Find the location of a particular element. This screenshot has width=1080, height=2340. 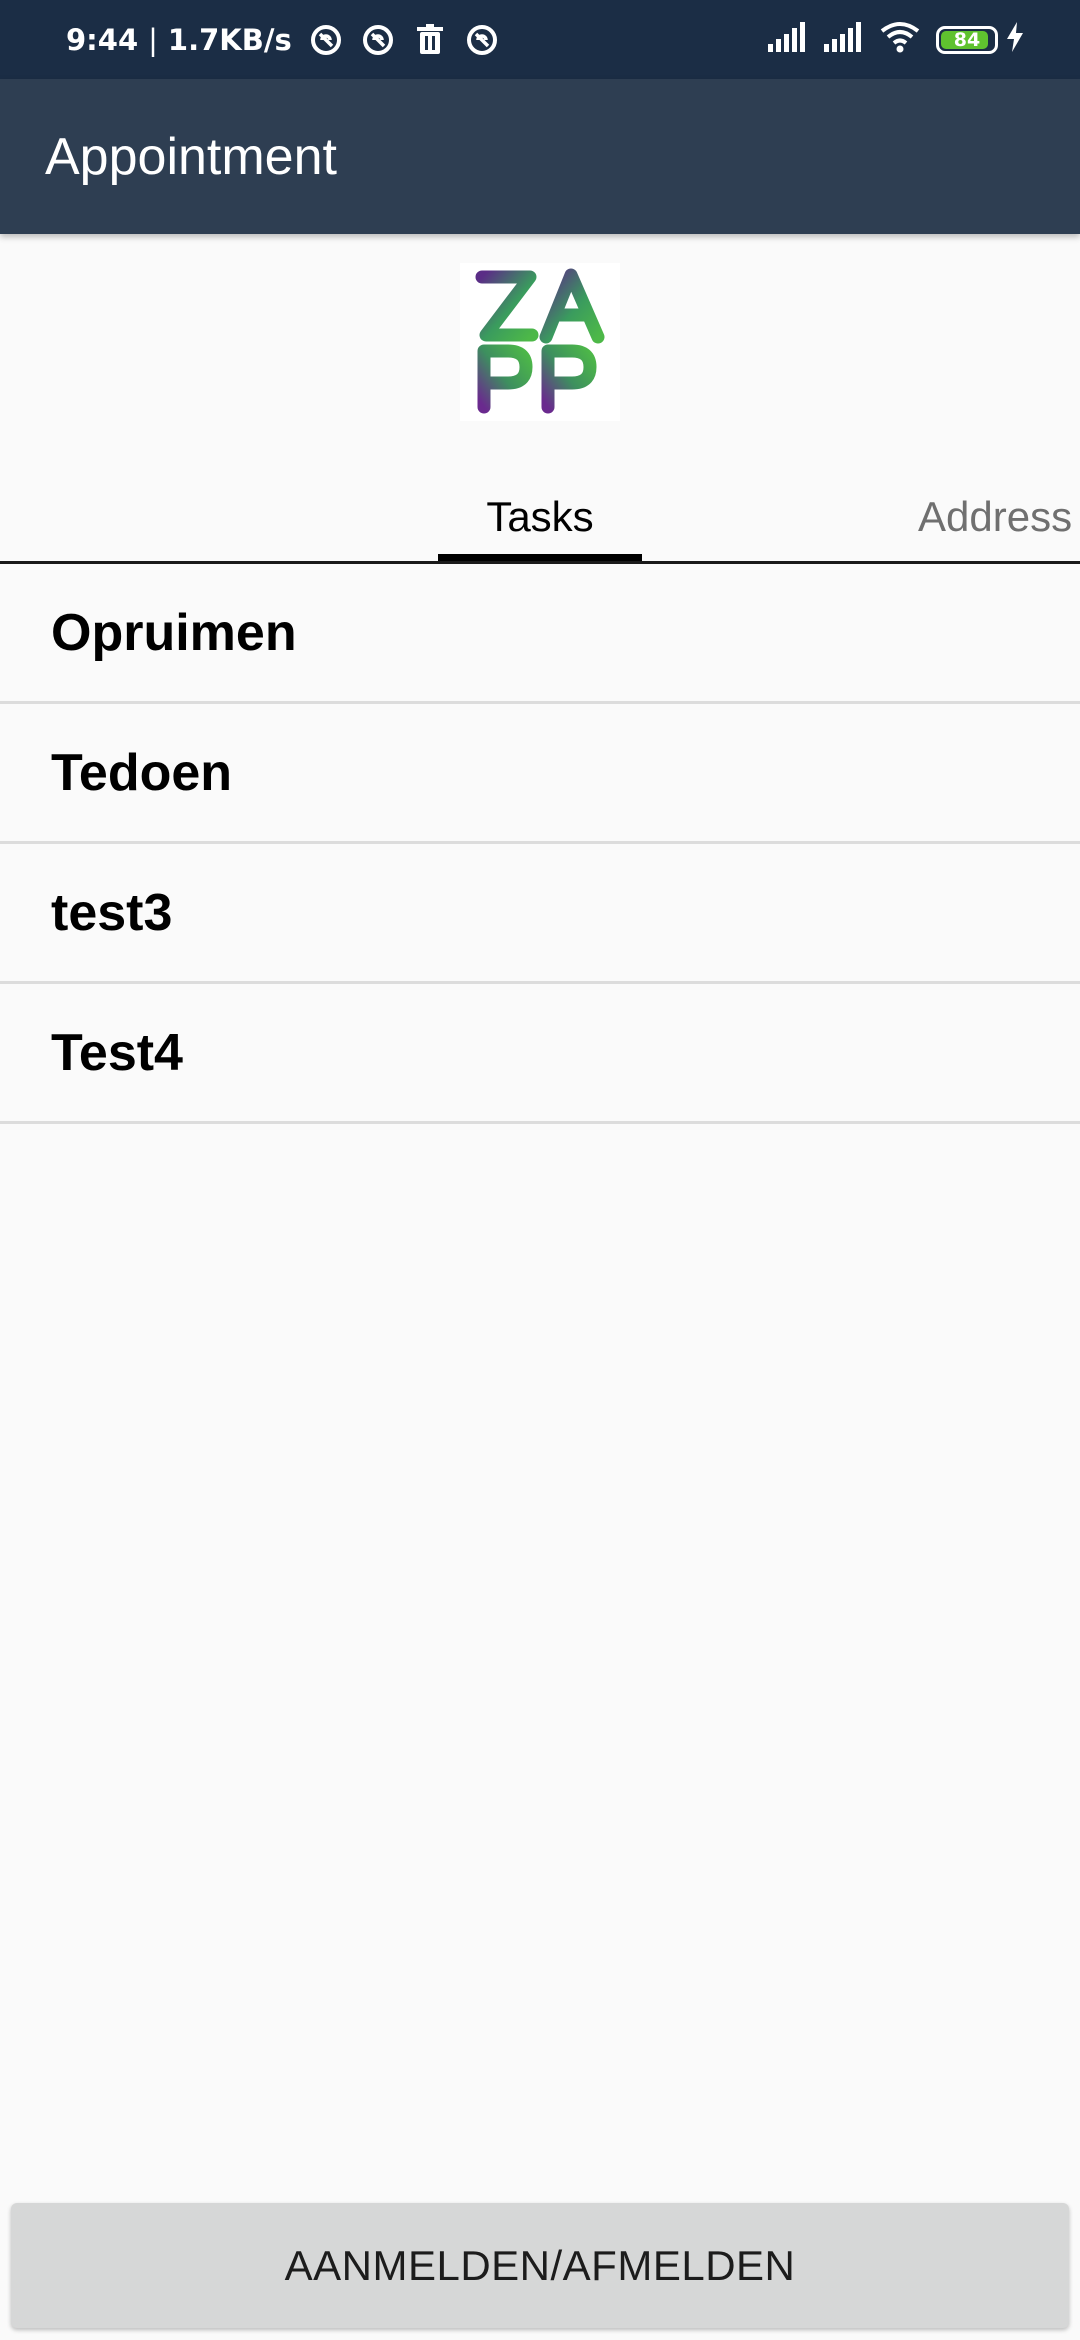

trash-icon is located at coordinates (430, 40).